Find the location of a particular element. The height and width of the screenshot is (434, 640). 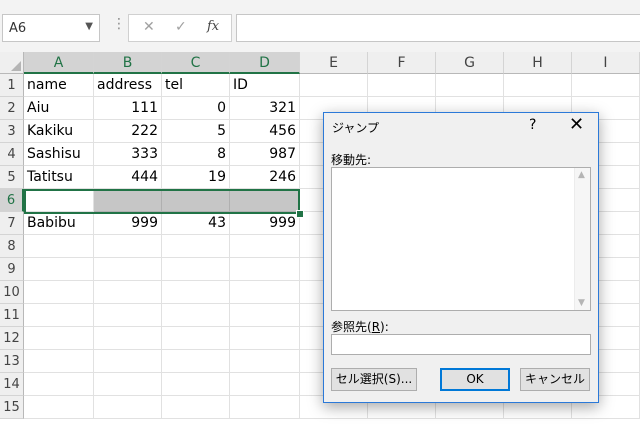

table-cell: 321 is located at coordinates (265, 108).